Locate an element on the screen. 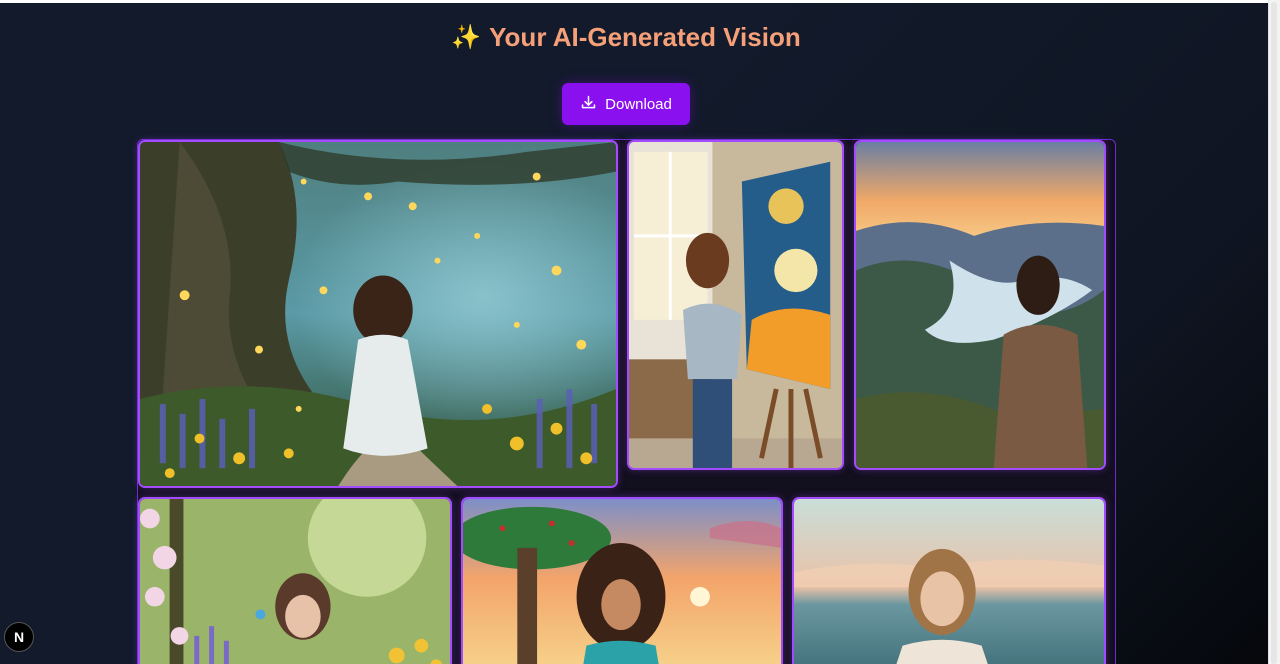 The height and width of the screenshot is (664, 1280). download-icon is located at coordinates (588, 104).